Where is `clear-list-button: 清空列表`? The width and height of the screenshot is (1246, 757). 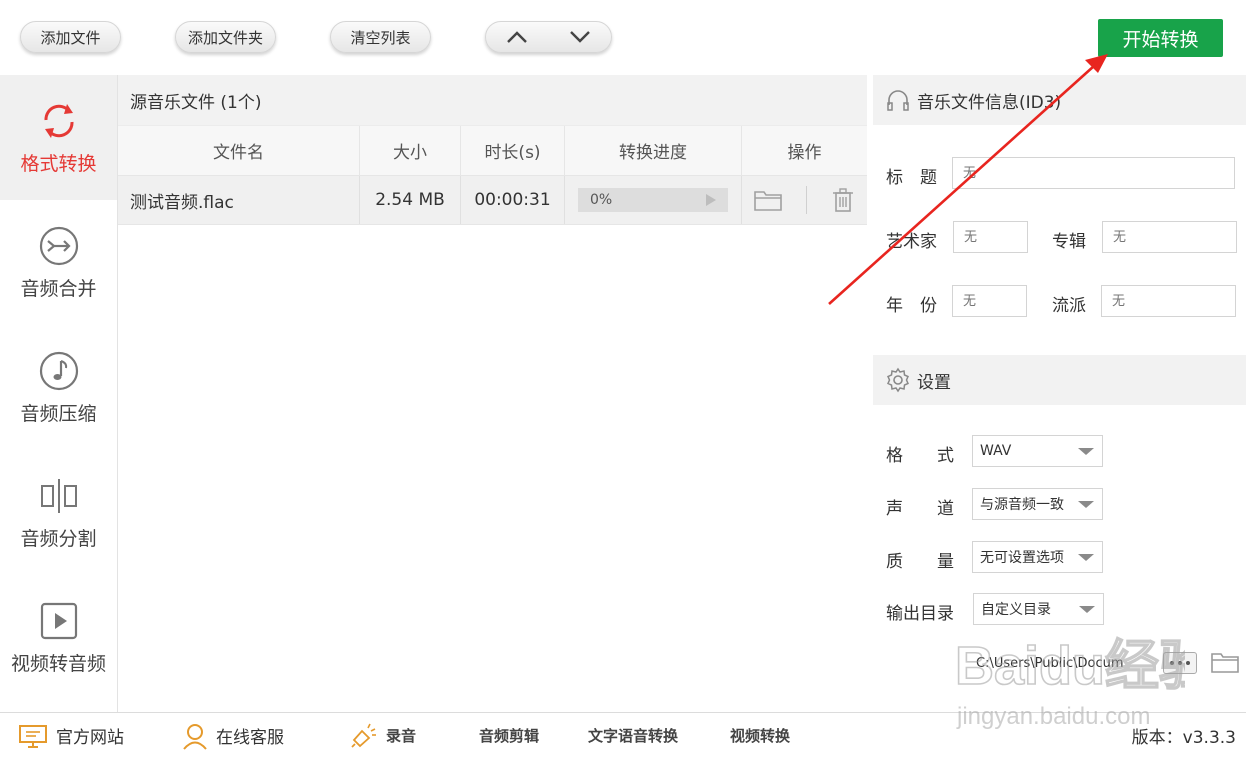 clear-list-button: 清空列表 is located at coordinates (380, 37).